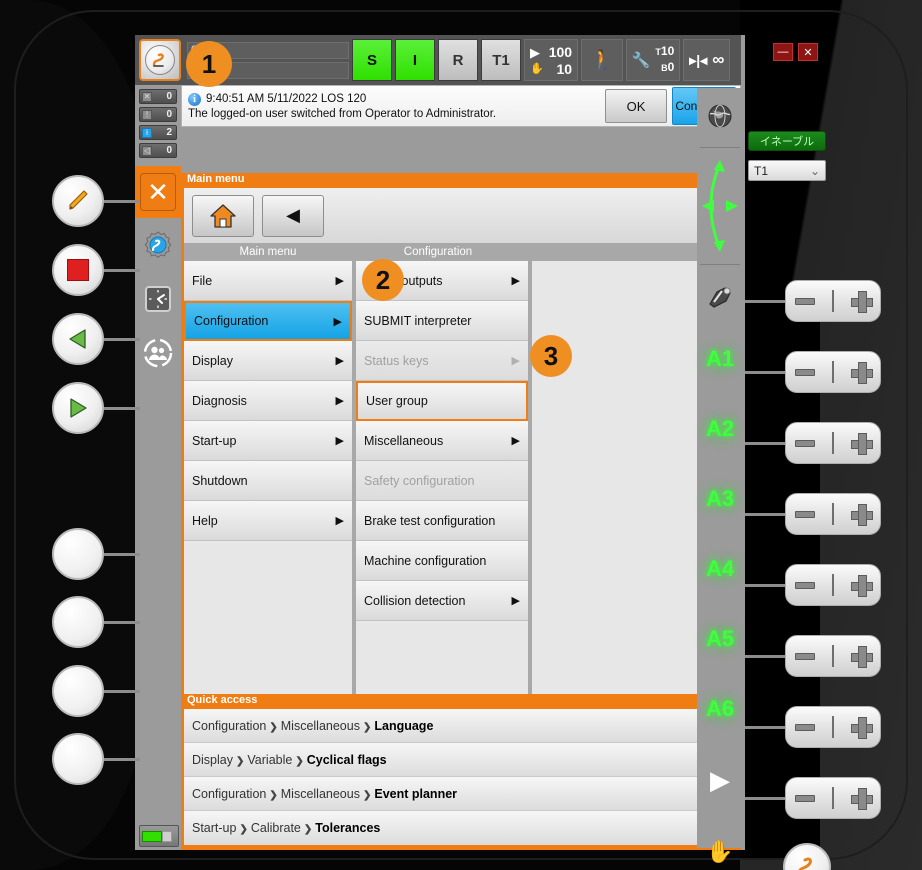 This screenshot has width=922, height=870. Describe the element at coordinates (833, 443) in the screenshot. I see `jog-rocker-a3` at that location.